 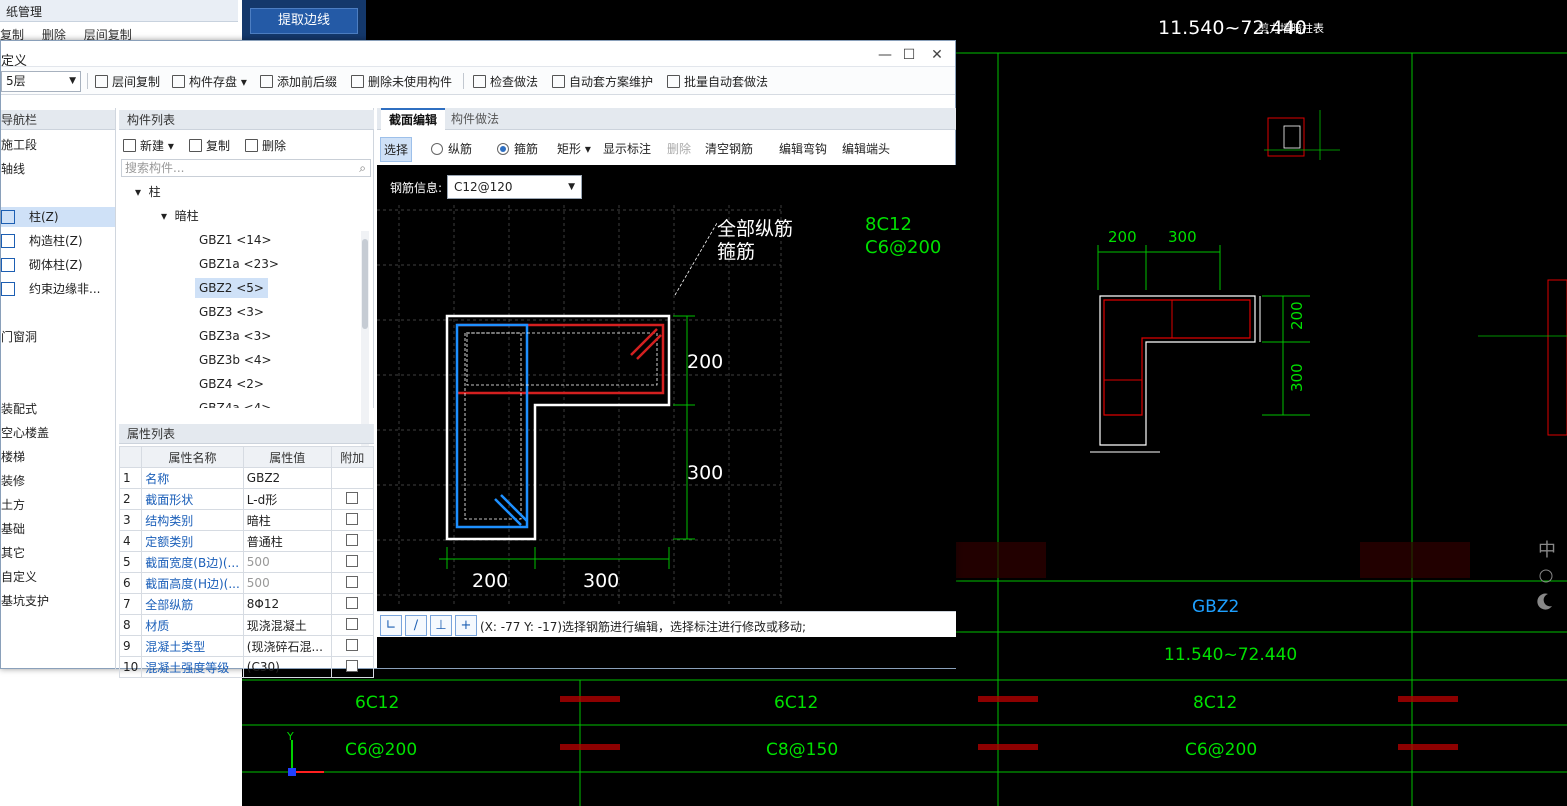 What do you see at coordinates (304, 21) in the screenshot?
I see `extract-edge-button: 提取边线` at bounding box center [304, 21].